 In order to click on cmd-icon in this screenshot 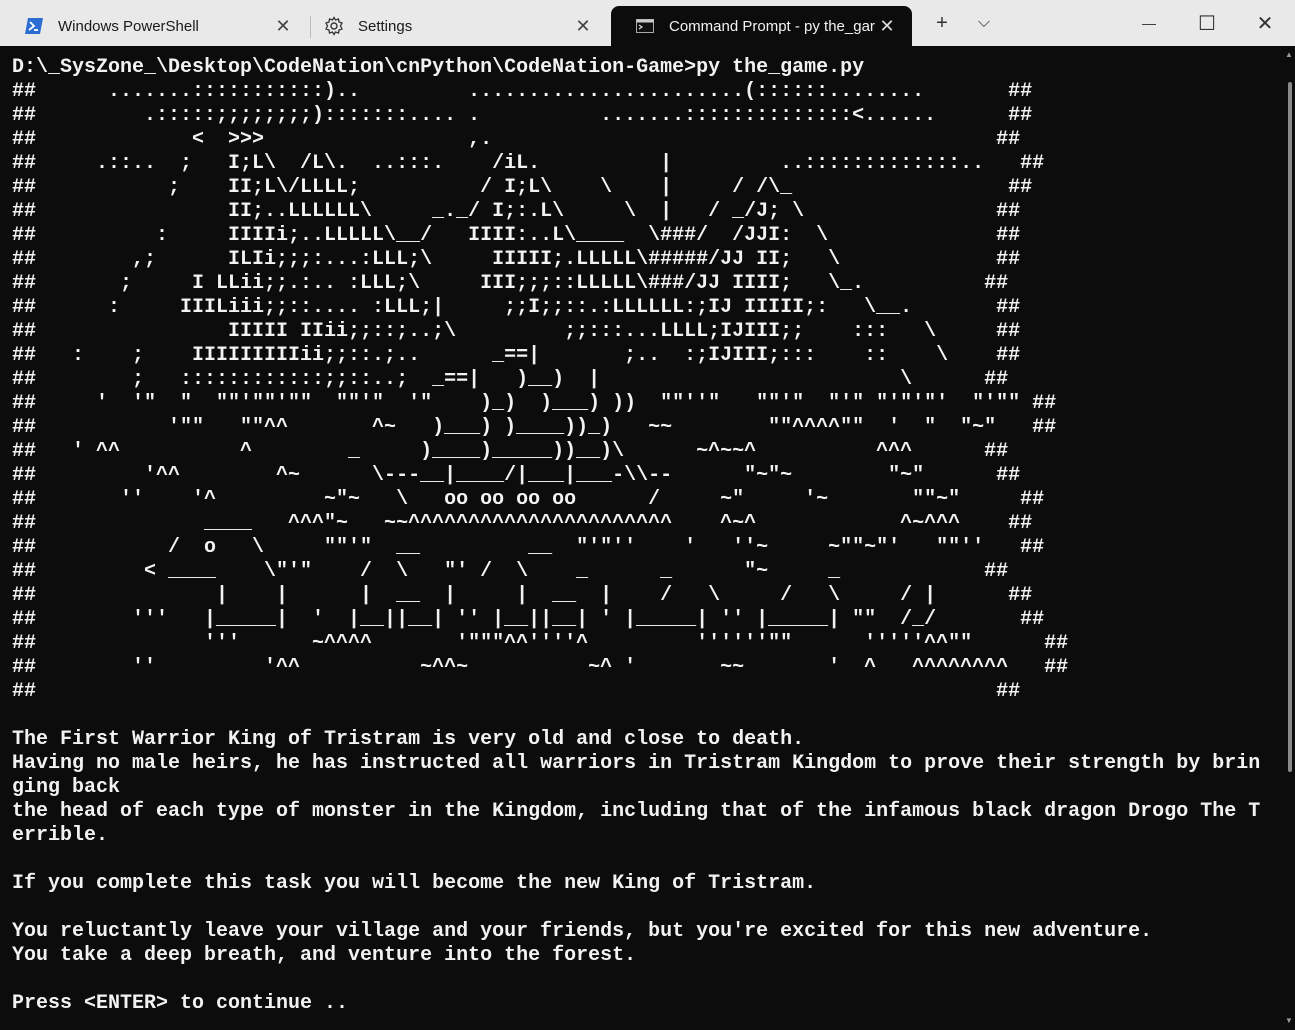, I will do `click(645, 26)`.